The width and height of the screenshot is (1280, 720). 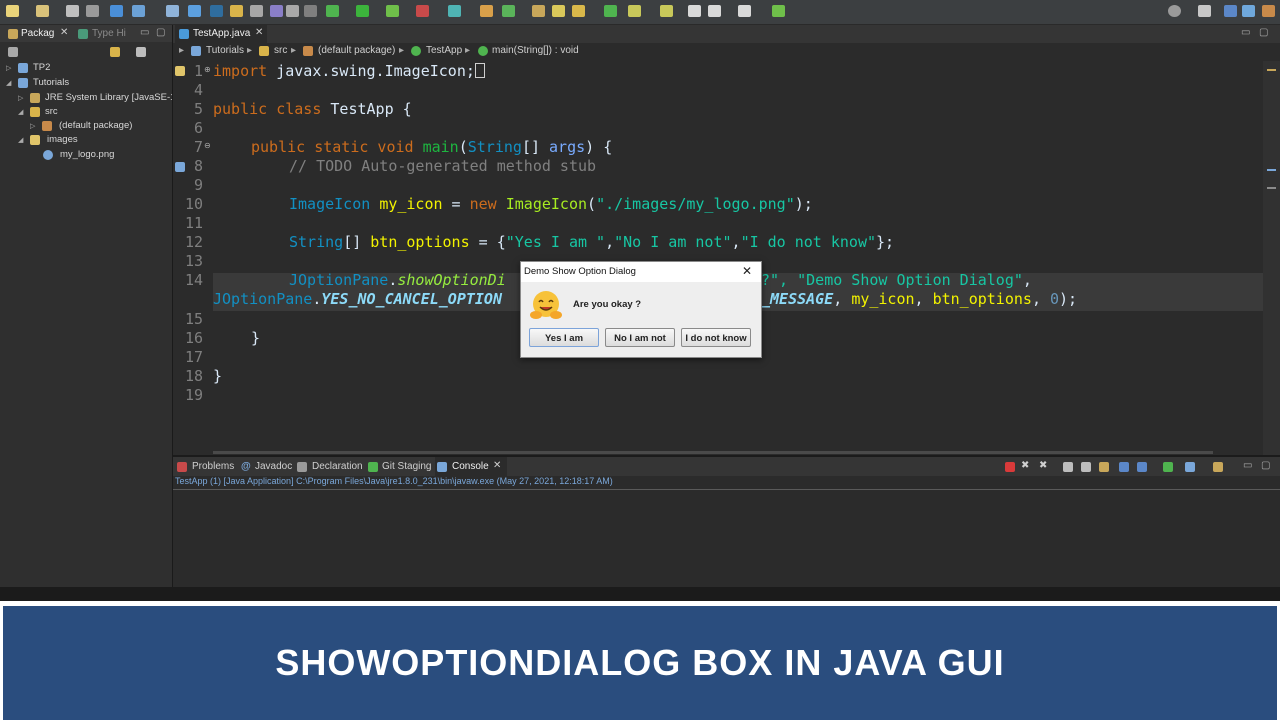 I want to click on open-console-icon, so click(x=1190, y=467).